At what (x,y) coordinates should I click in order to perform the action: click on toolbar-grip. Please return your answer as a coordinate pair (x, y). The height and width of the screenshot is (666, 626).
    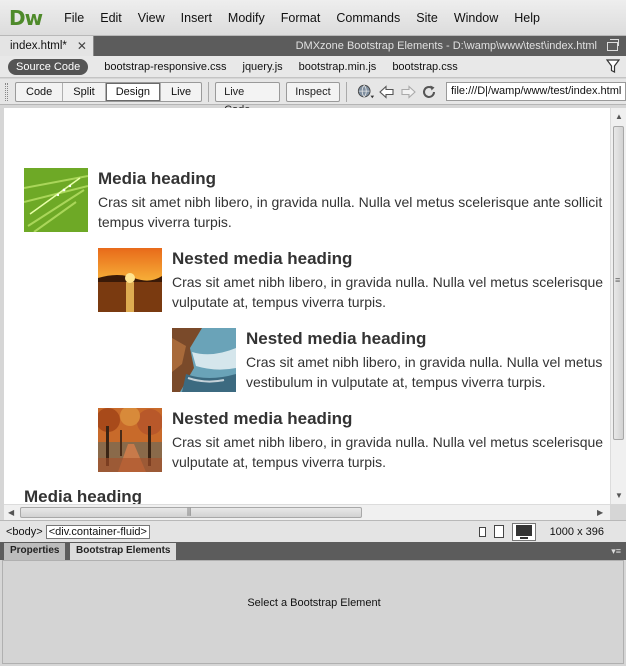
    Looking at the image, I should click on (6, 92).